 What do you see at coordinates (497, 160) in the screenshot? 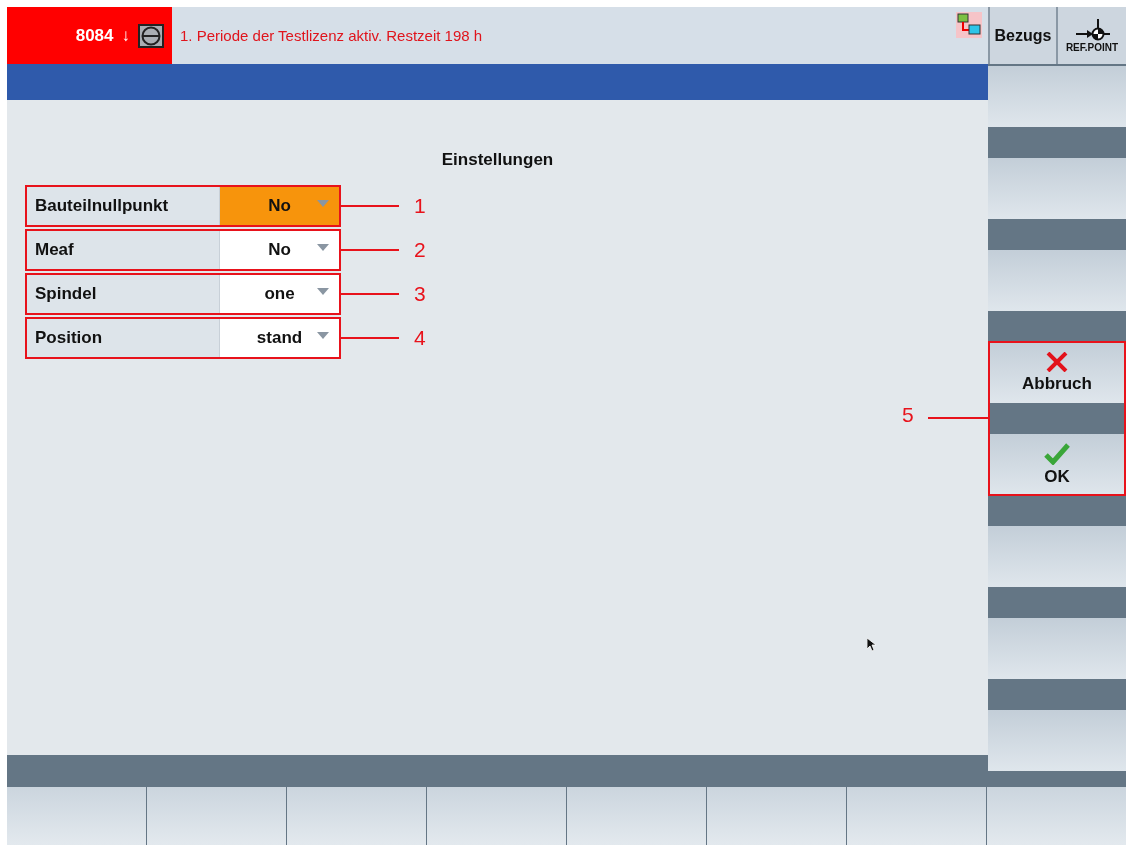
I see `dialog-title: Einstellungen` at bounding box center [497, 160].